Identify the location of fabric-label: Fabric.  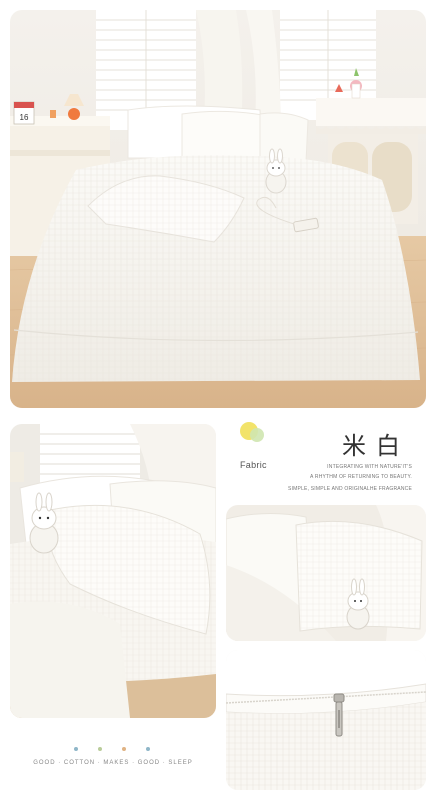
(253, 465).